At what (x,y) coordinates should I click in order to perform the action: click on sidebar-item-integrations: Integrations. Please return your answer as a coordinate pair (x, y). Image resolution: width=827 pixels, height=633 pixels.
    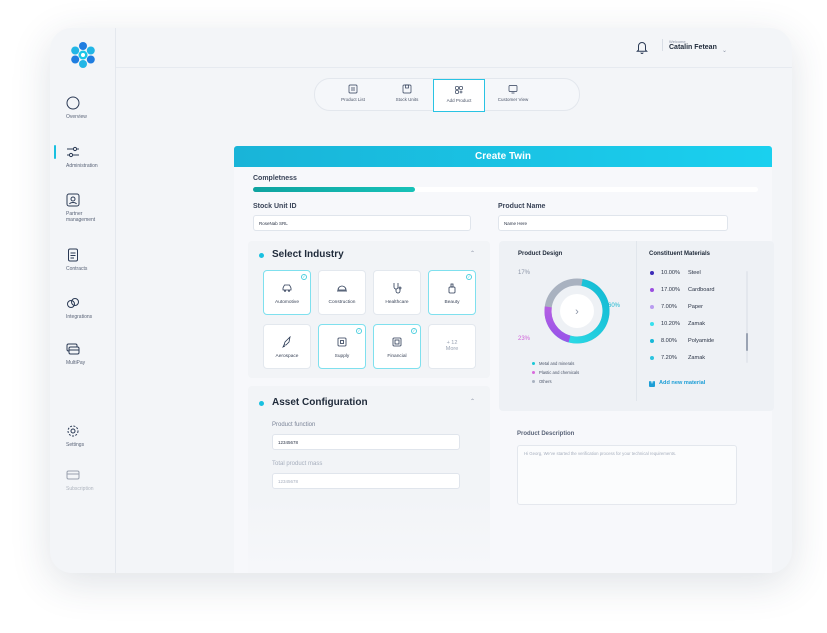
    Looking at the image, I should click on (83, 308).